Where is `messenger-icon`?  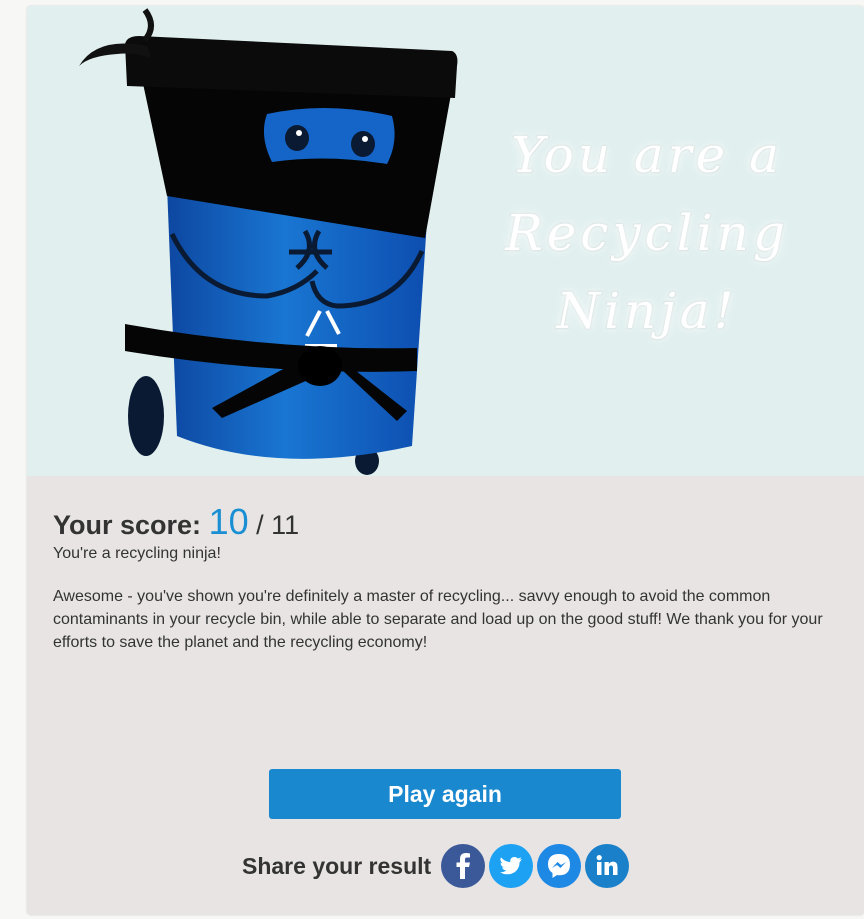
messenger-icon is located at coordinates (559, 866).